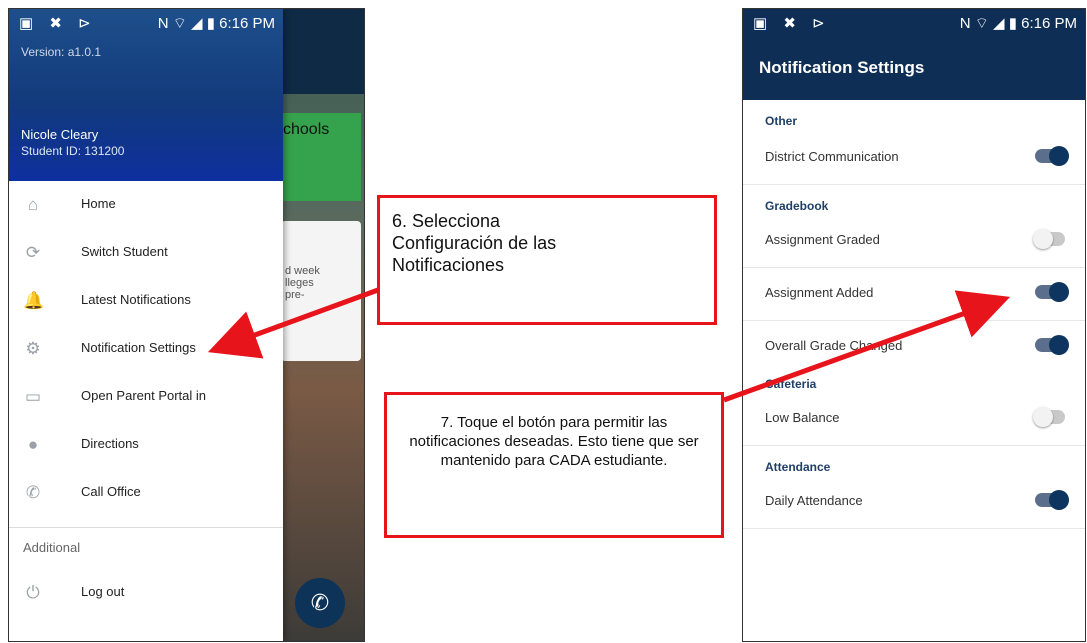  I want to click on page-title: Notification Settings, so click(842, 67).